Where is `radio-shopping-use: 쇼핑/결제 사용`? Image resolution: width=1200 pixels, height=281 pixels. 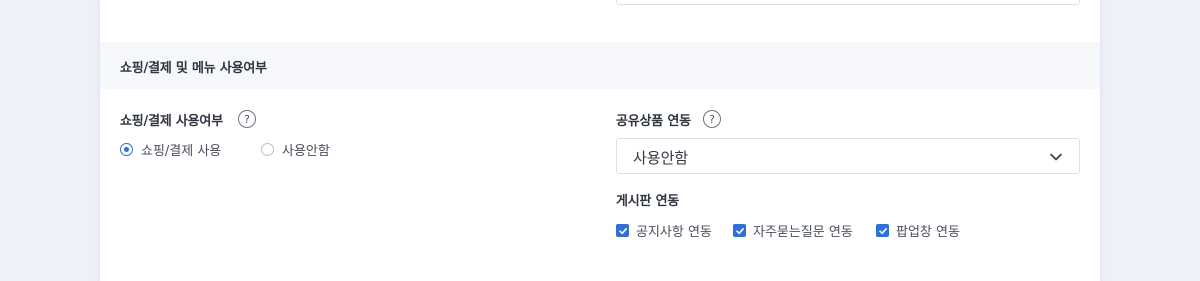
radio-shopping-use: 쇼핑/결제 사용 is located at coordinates (170, 149).